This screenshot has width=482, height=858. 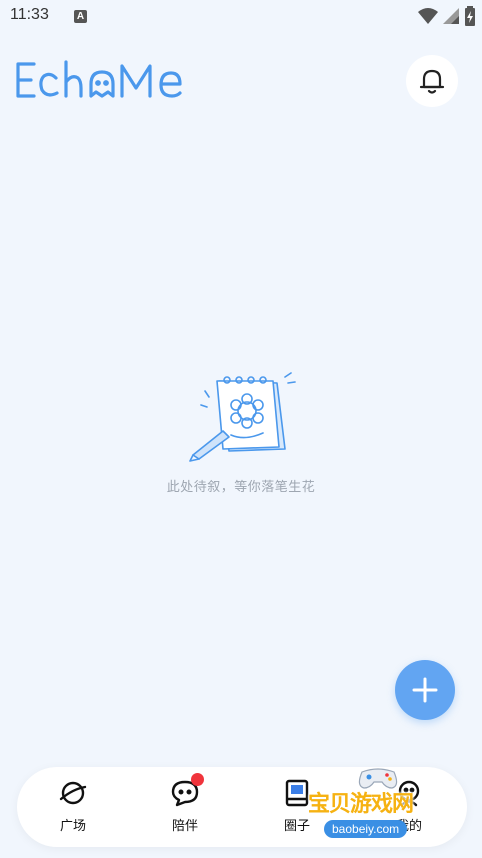 What do you see at coordinates (80, 16) in the screenshot?
I see `notification-icon: A` at bounding box center [80, 16].